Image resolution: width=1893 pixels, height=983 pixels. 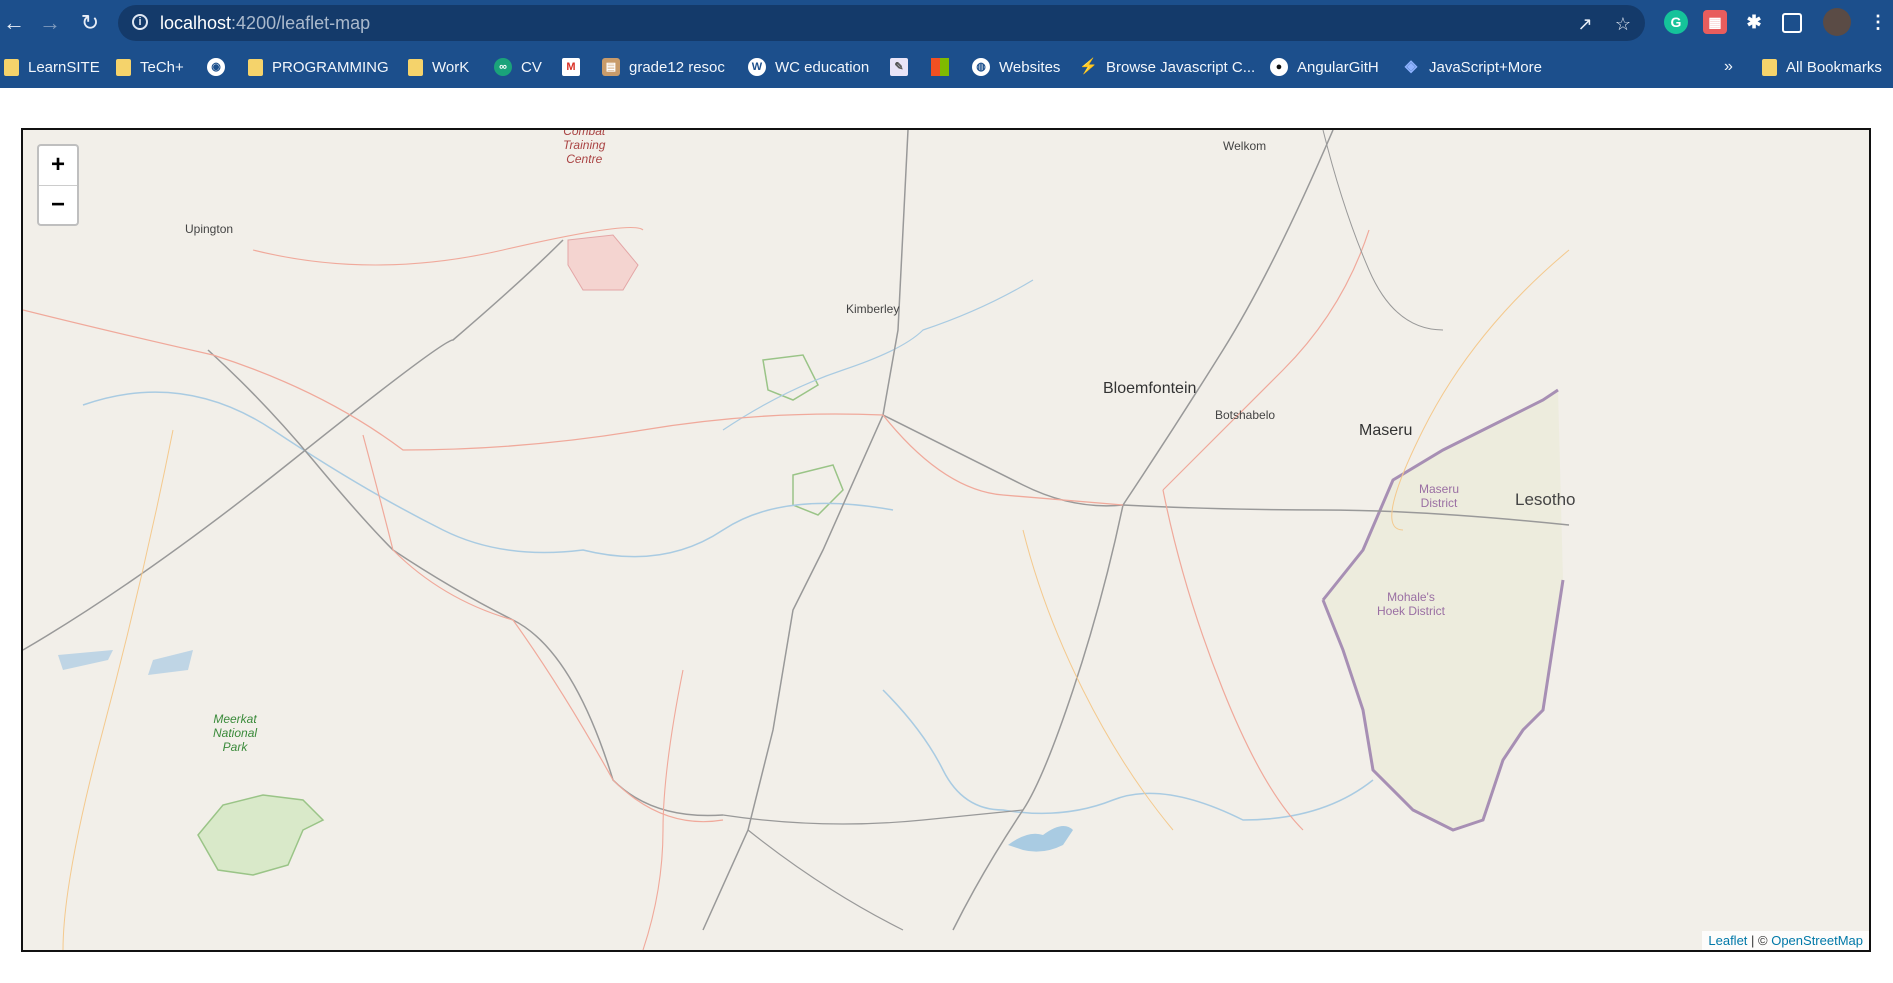 I want to click on bookmark-label: LearnSITE, so click(x=64, y=67).